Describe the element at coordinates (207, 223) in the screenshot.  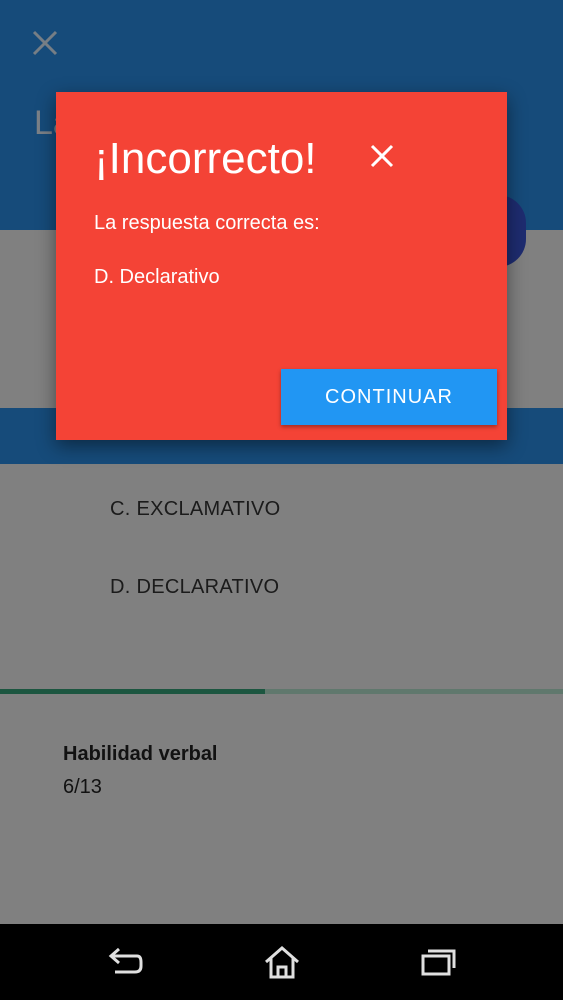
I see `dialog-prompt: La respuesta correcta es:` at that location.